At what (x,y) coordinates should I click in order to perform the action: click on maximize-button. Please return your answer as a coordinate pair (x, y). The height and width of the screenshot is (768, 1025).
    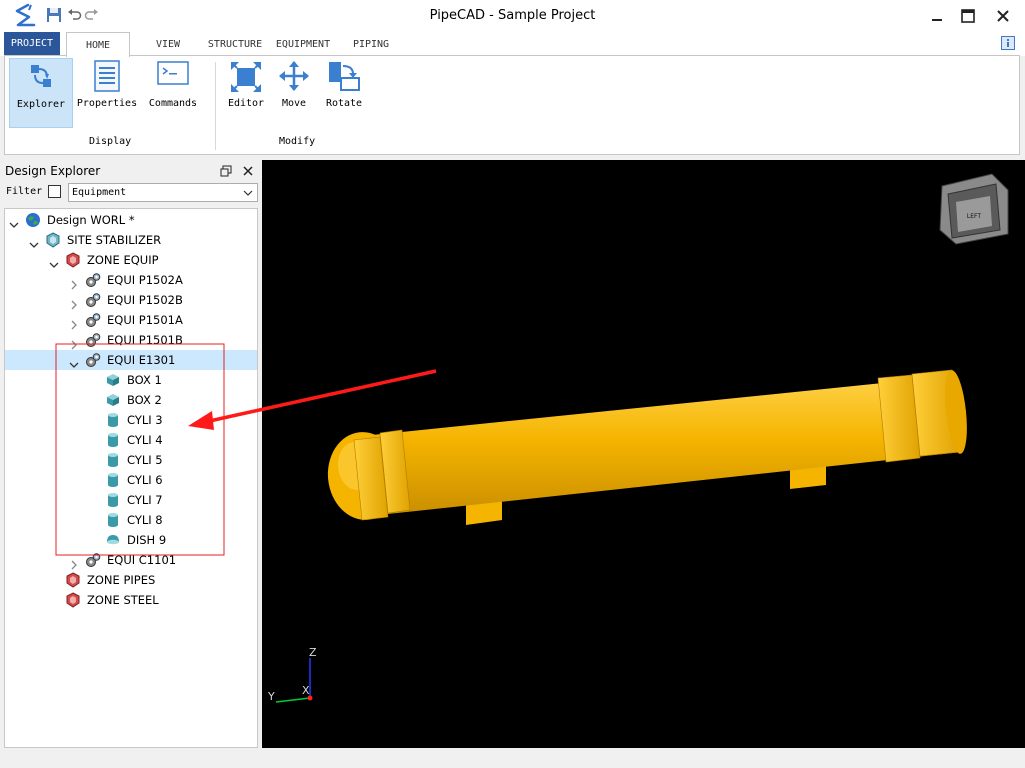
    Looking at the image, I should click on (968, 16).